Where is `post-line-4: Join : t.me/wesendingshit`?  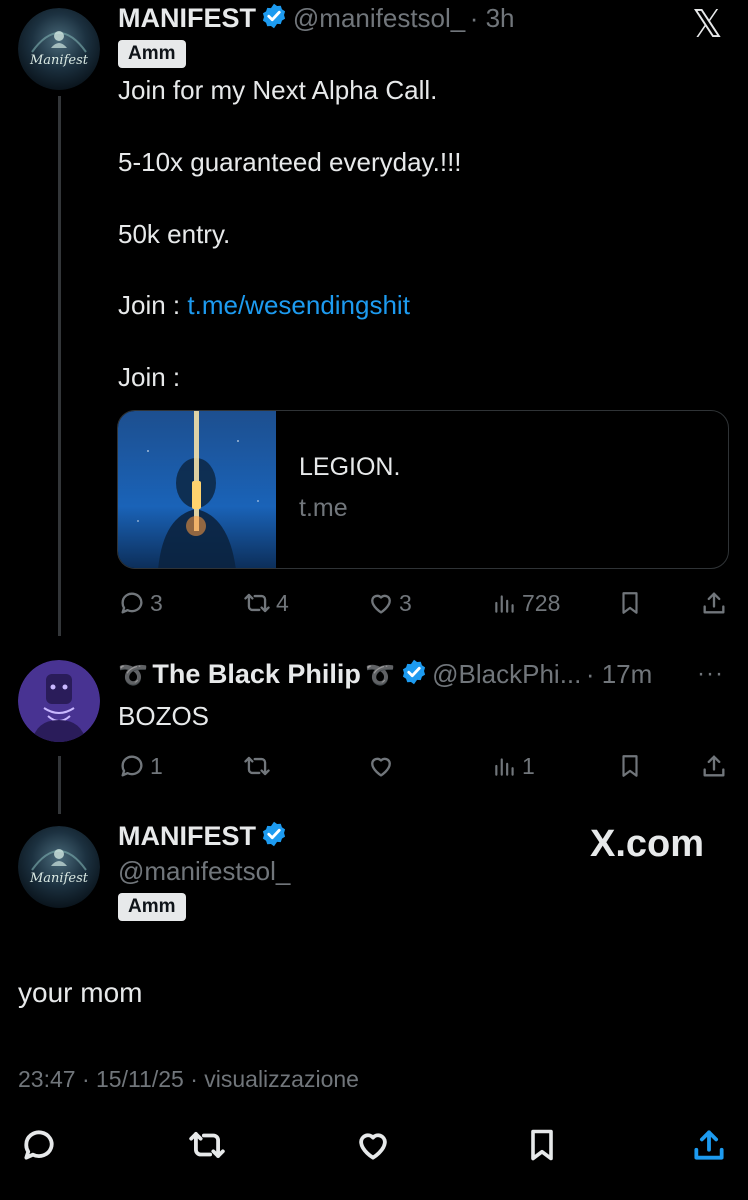
post-line-4: Join : t.me/wesendingshit is located at coordinates (264, 305).